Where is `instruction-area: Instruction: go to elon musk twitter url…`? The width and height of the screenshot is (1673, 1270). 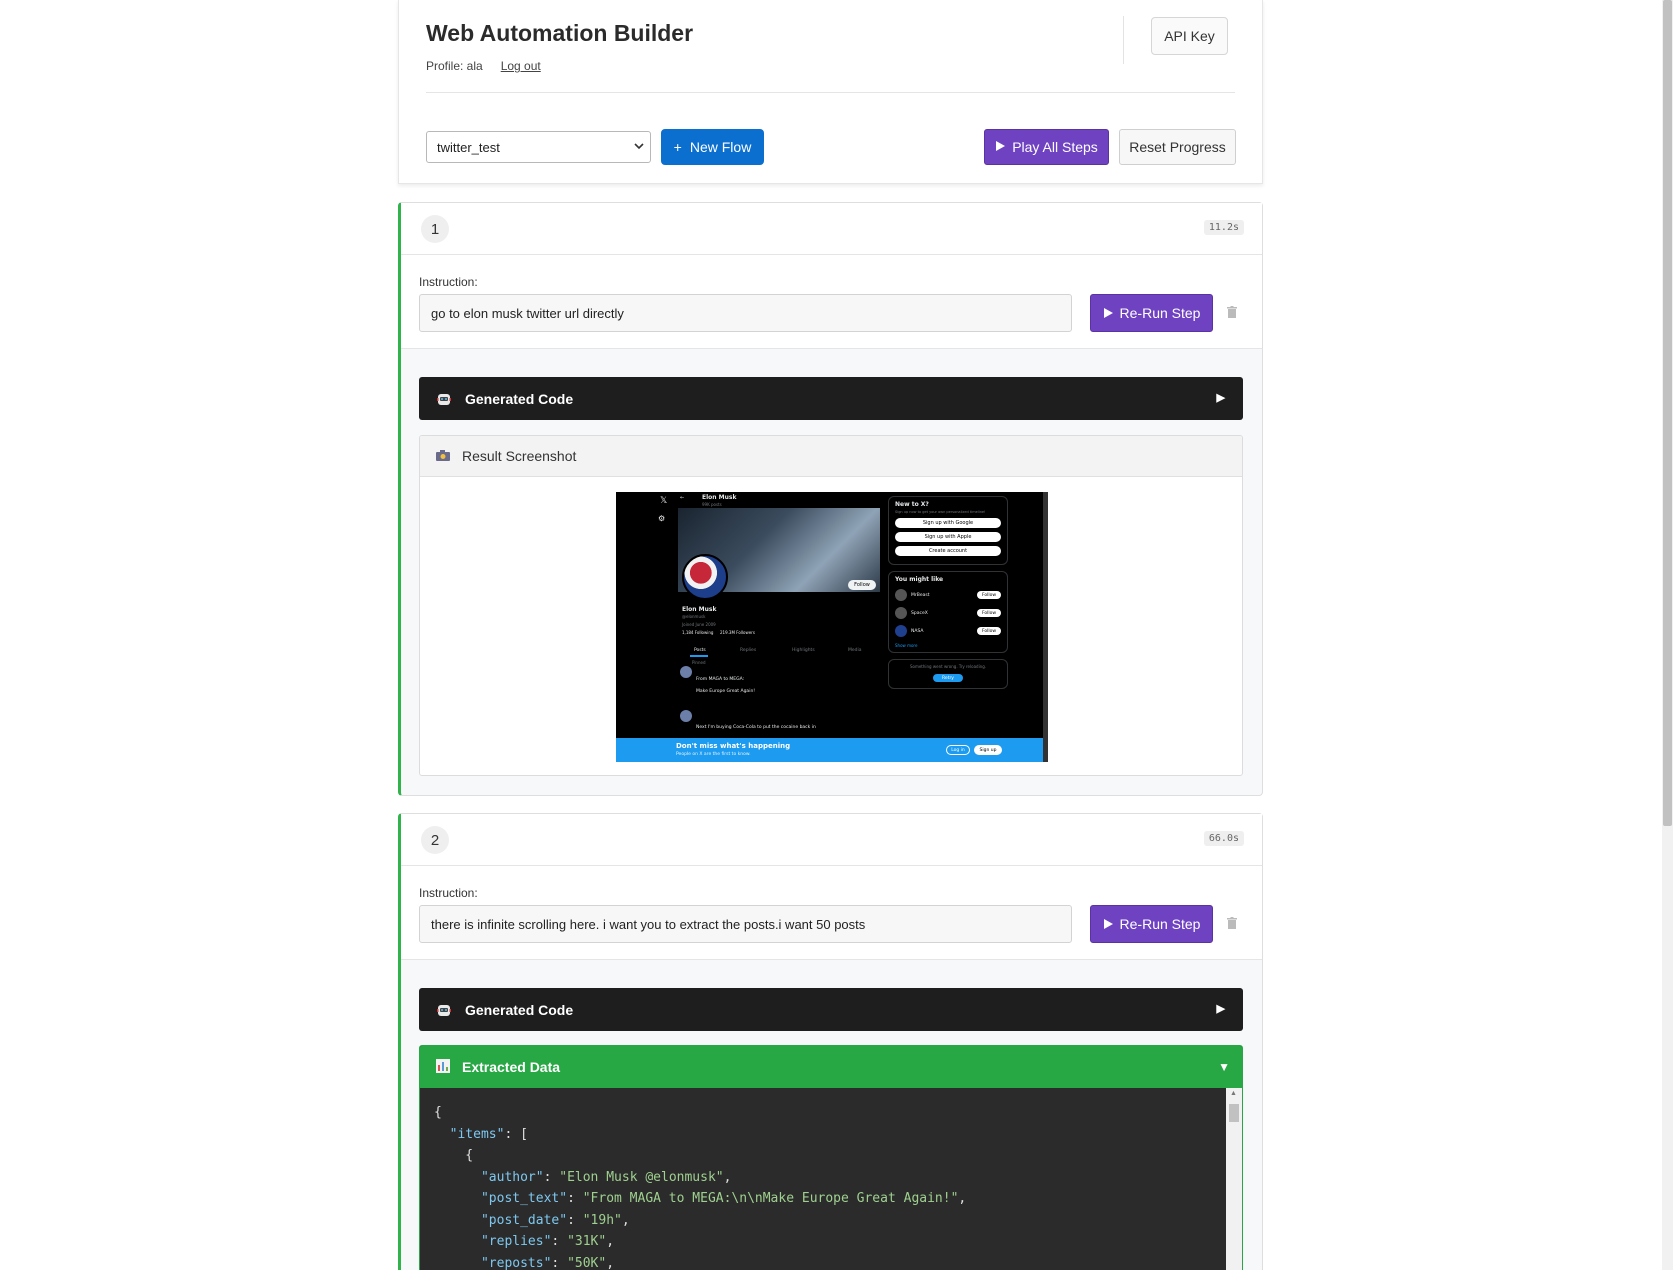
instruction-area: Instruction: go to elon musk twitter url… is located at coordinates (831, 302).